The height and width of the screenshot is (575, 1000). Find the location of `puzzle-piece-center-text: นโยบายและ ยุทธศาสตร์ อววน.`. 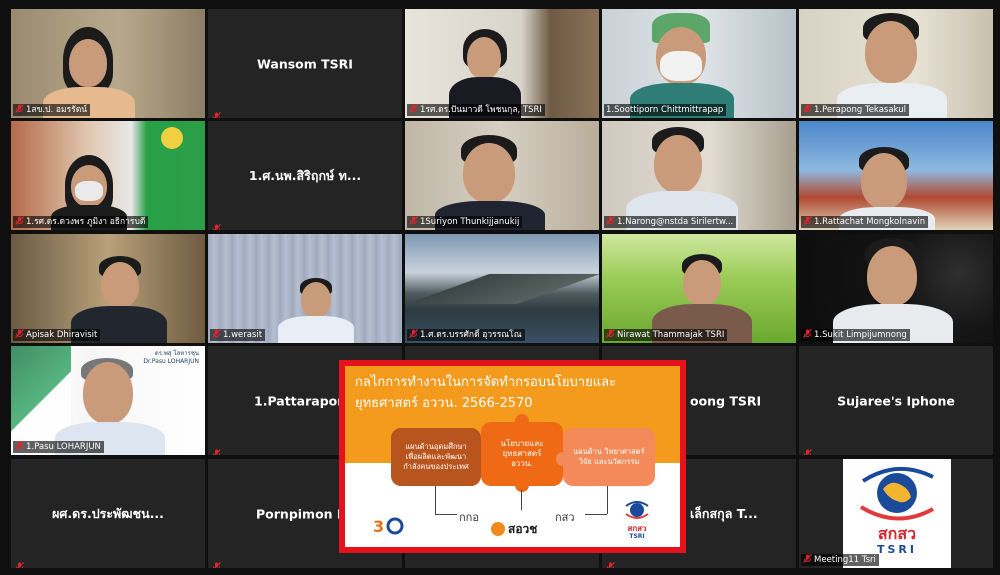

puzzle-piece-center-text: นโยบายและ ยุทธศาสตร์ อววน. is located at coordinates (522, 453).